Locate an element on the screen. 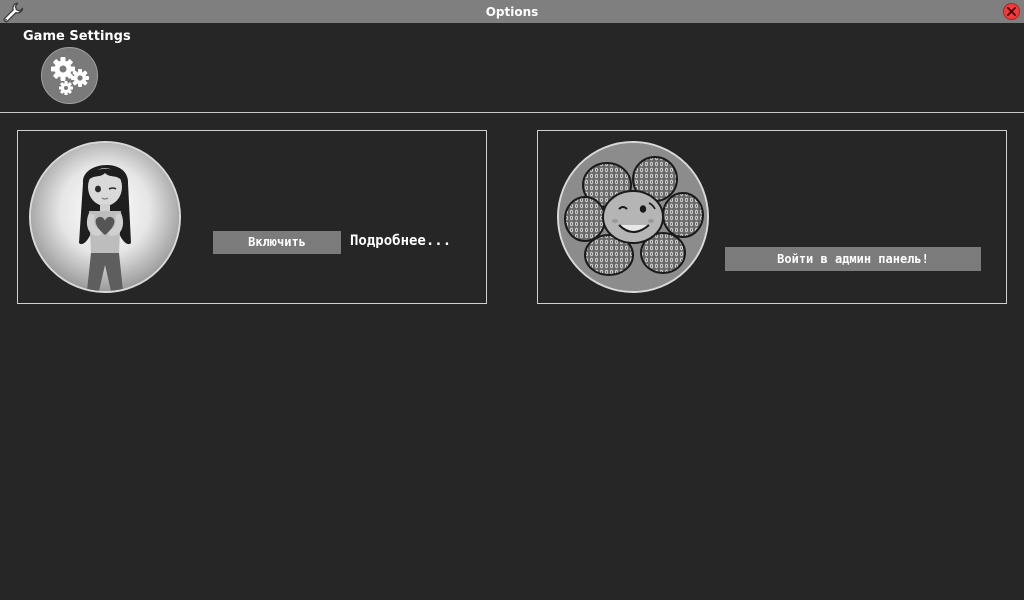 The height and width of the screenshot is (600, 1024). admin-panel-button: Войти в админ панель! is located at coordinates (853, 259).